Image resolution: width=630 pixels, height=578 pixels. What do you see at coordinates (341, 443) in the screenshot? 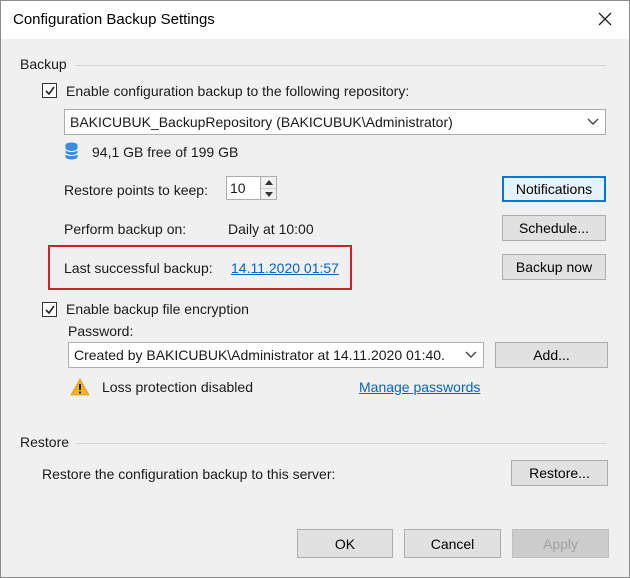
I see `restore-group-line` at bounding box center [341, 443].